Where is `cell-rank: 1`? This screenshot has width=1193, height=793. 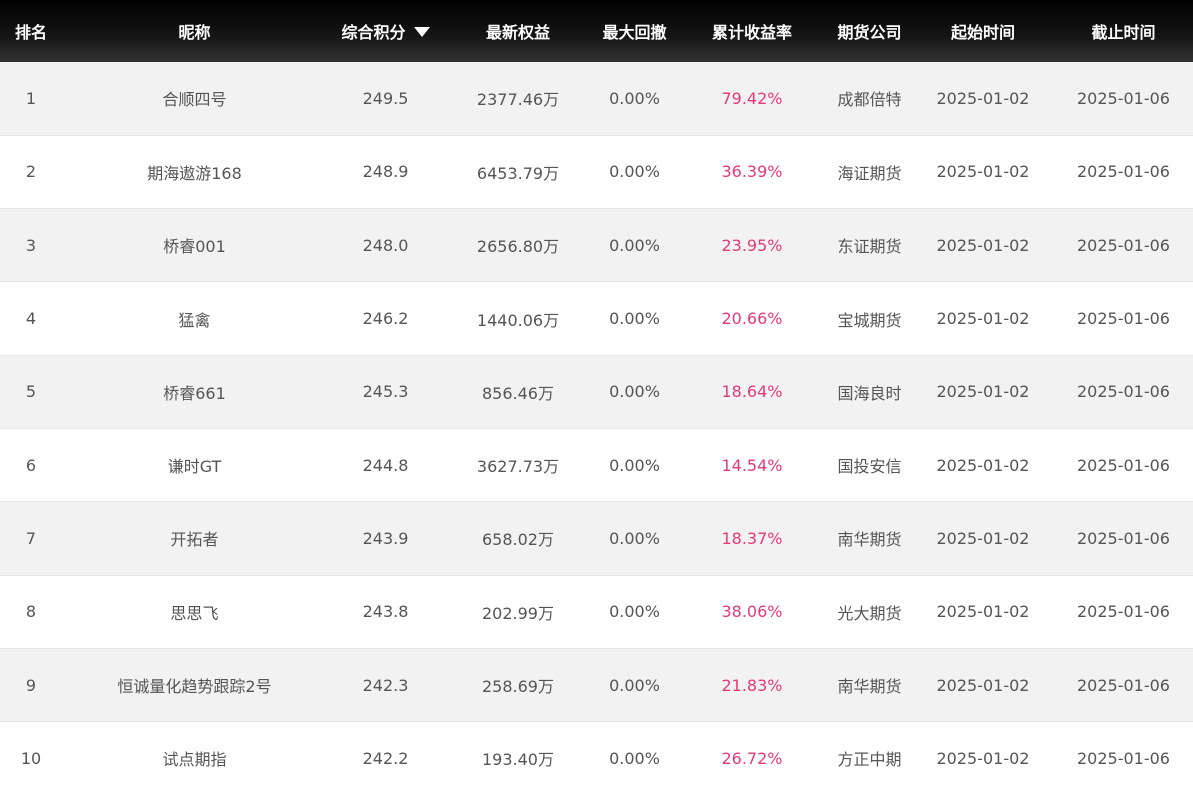
cell-rank: 1 is located at coordinates (31, 99).